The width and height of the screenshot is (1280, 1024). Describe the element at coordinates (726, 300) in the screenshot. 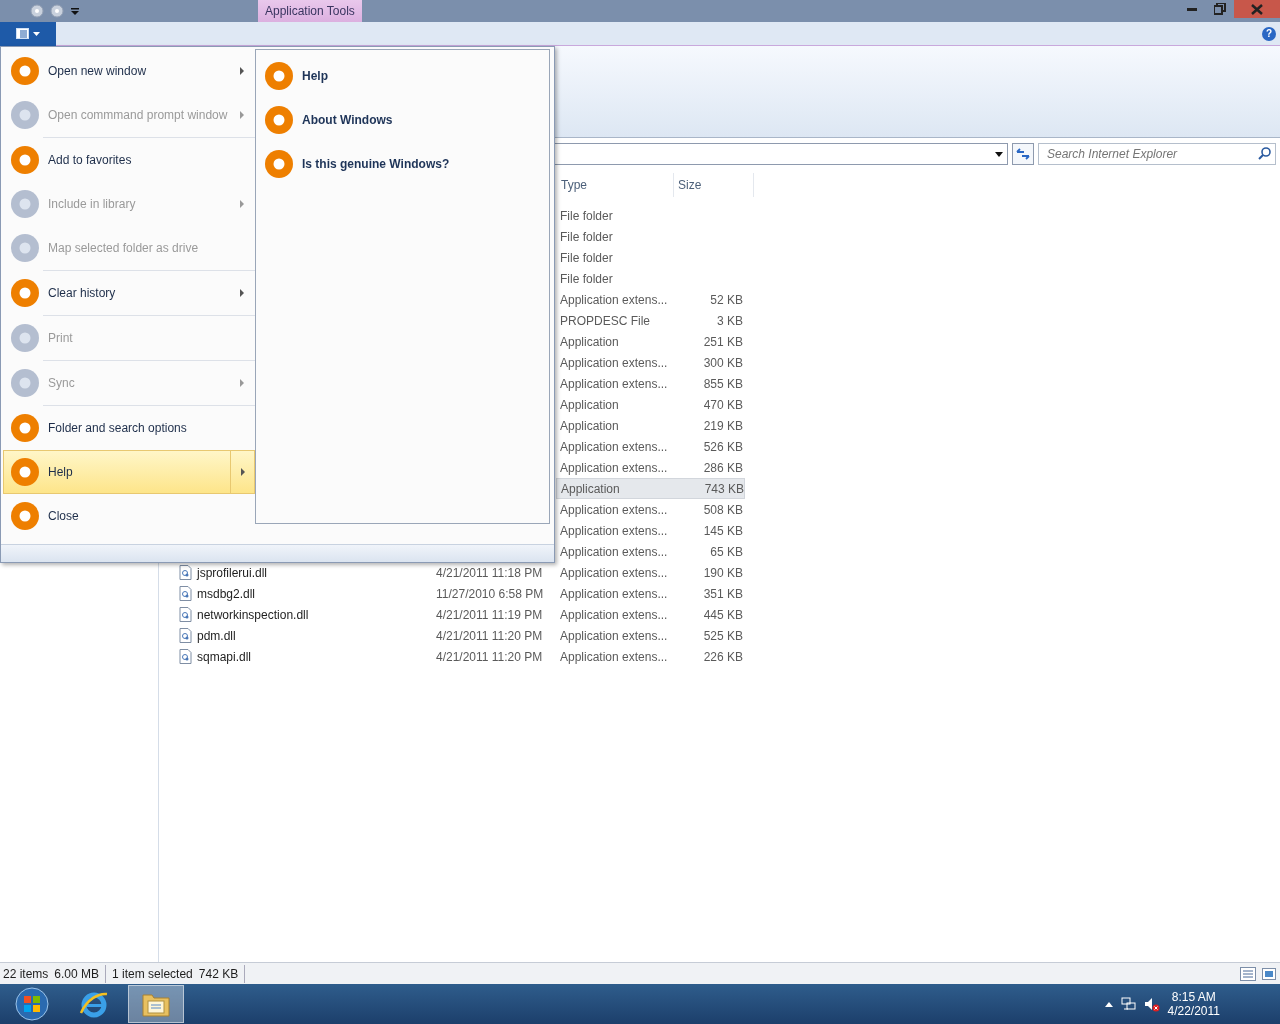

I see `file-size: 52 KB` at that location.